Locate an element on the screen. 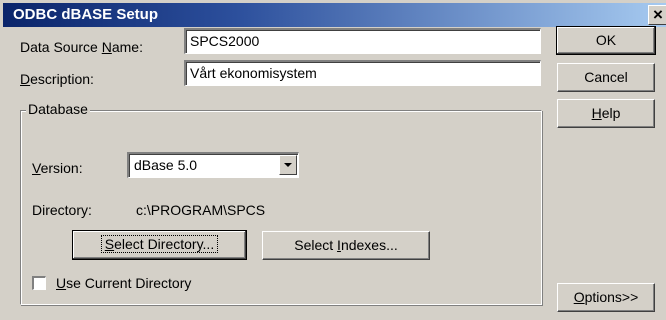  use-current-directory-checkbox is located at coordinates (39, 283).